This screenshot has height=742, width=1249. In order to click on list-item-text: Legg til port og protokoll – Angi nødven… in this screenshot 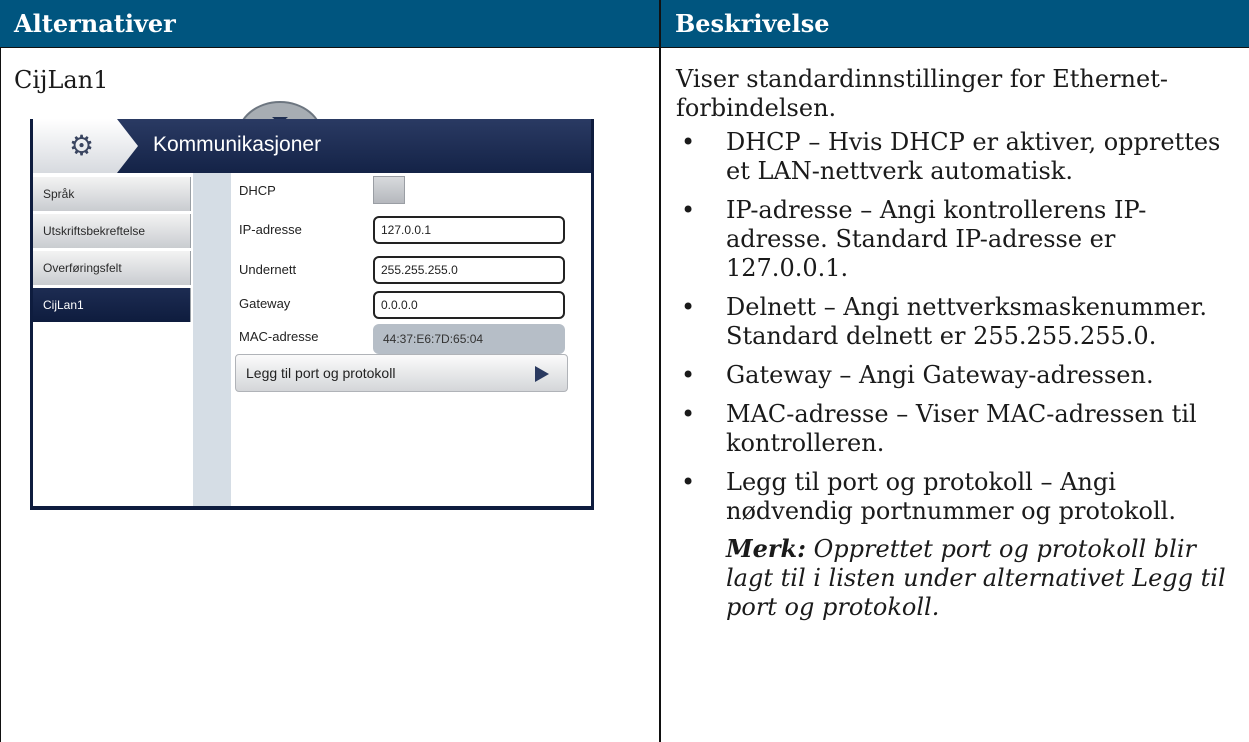, I will do `click(951, 496)`.